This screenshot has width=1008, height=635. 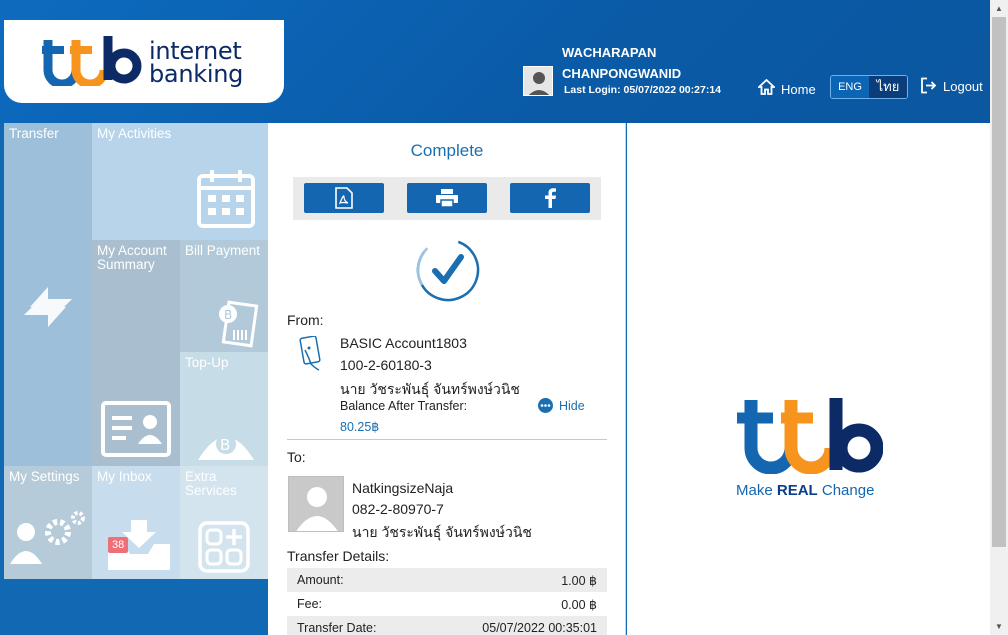 I want to click on detail-label: Amount:, so click(x=320, y=580).